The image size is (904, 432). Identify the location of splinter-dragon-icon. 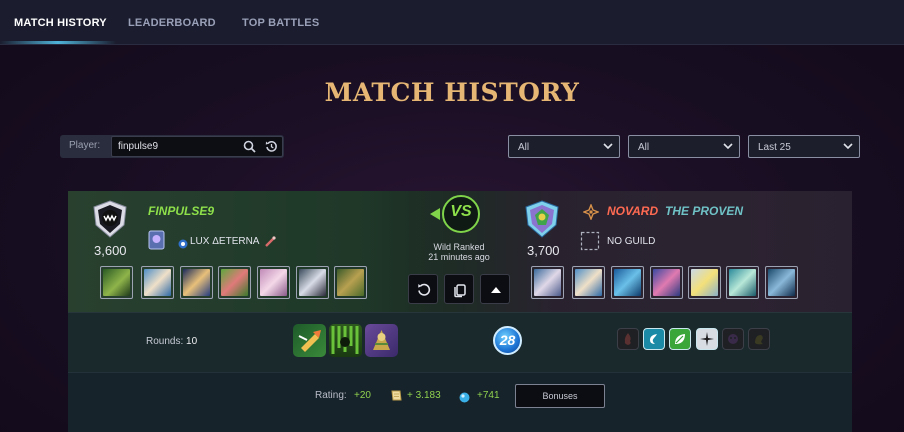
(759, 339).